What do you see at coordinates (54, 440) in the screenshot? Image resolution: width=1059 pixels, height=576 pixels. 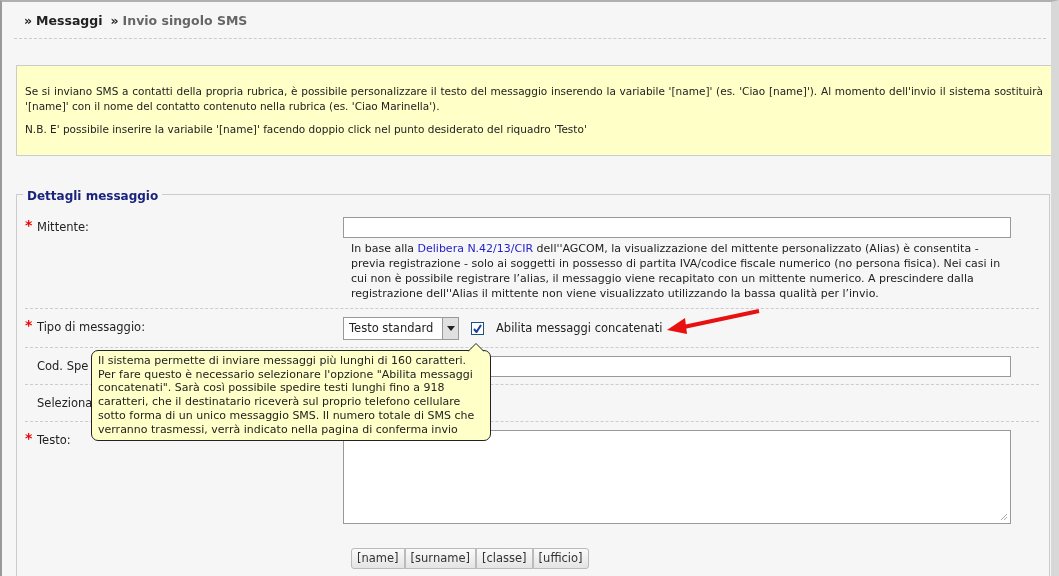 I see `field-label: Testo:` at bounding box center [54, 440].